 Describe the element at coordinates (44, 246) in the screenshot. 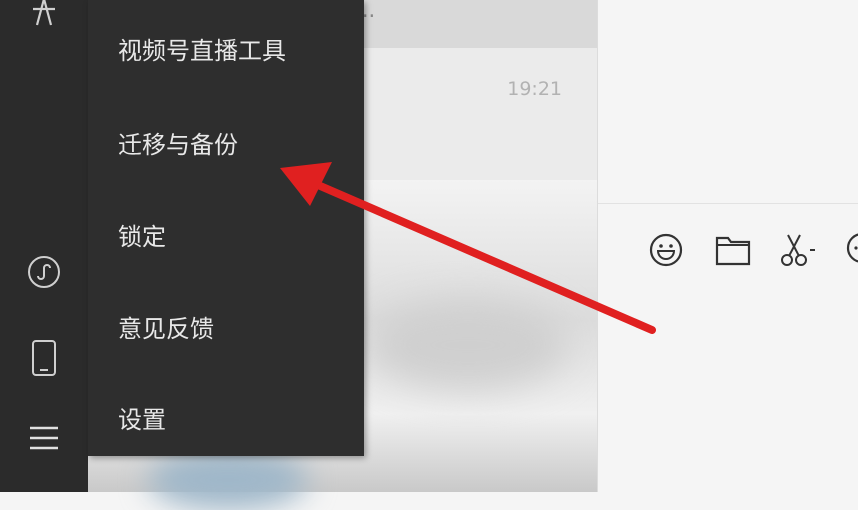

I see `sidebar` at that location.